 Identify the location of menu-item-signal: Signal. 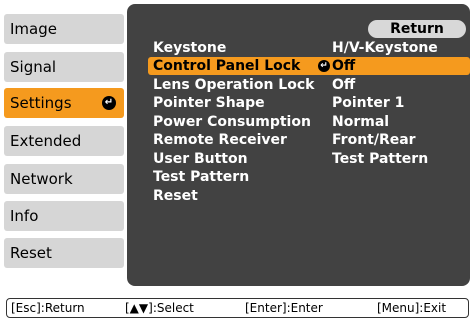
(64, 67).